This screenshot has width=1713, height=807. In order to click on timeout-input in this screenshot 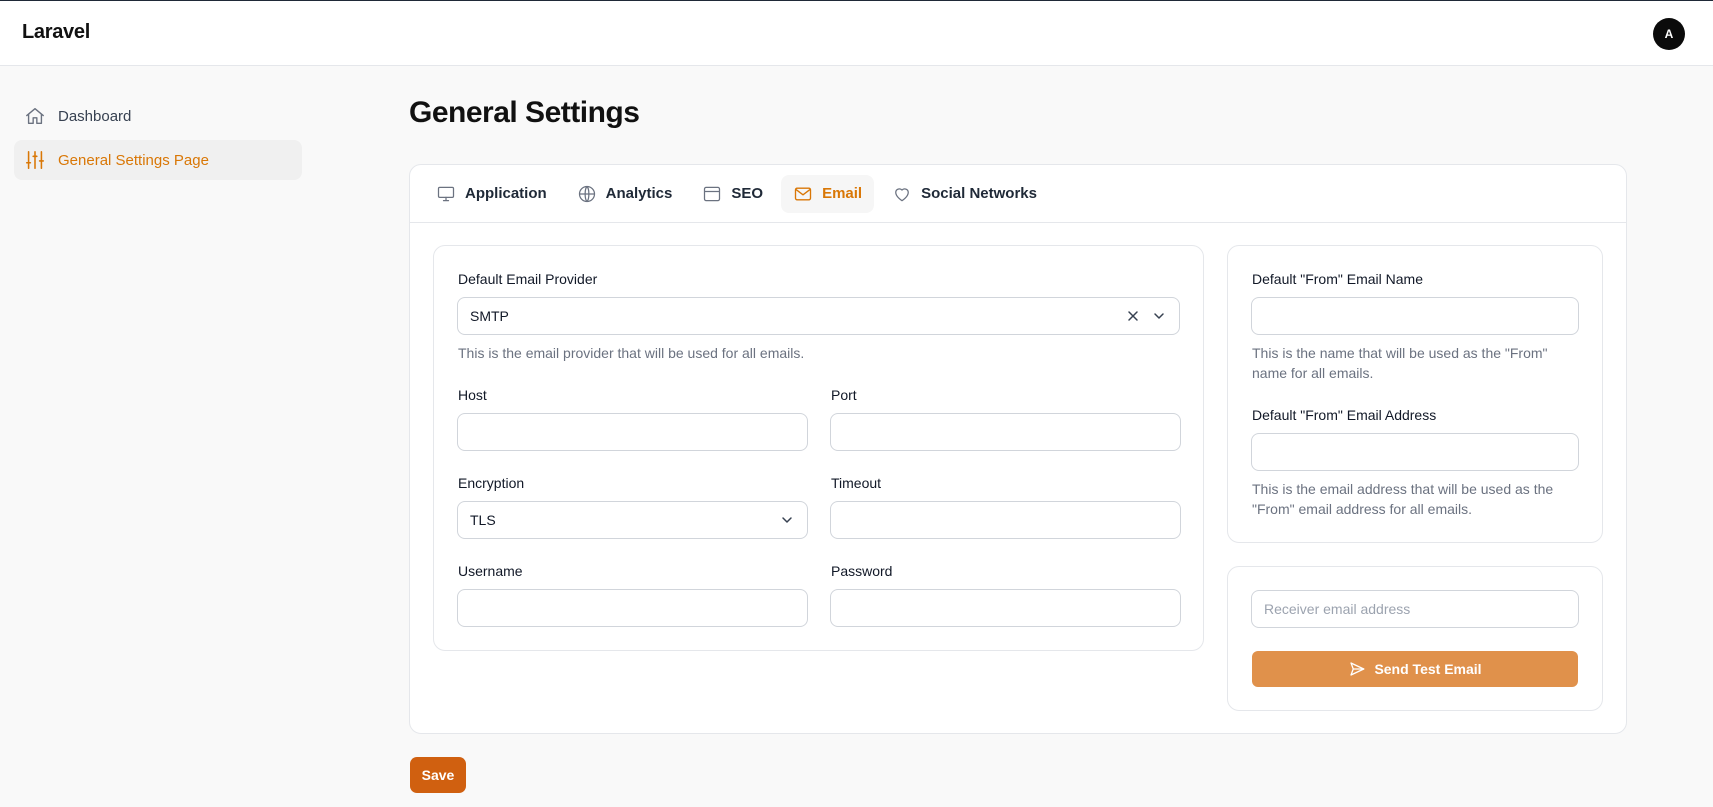, I will do `click(1005, 520)`.